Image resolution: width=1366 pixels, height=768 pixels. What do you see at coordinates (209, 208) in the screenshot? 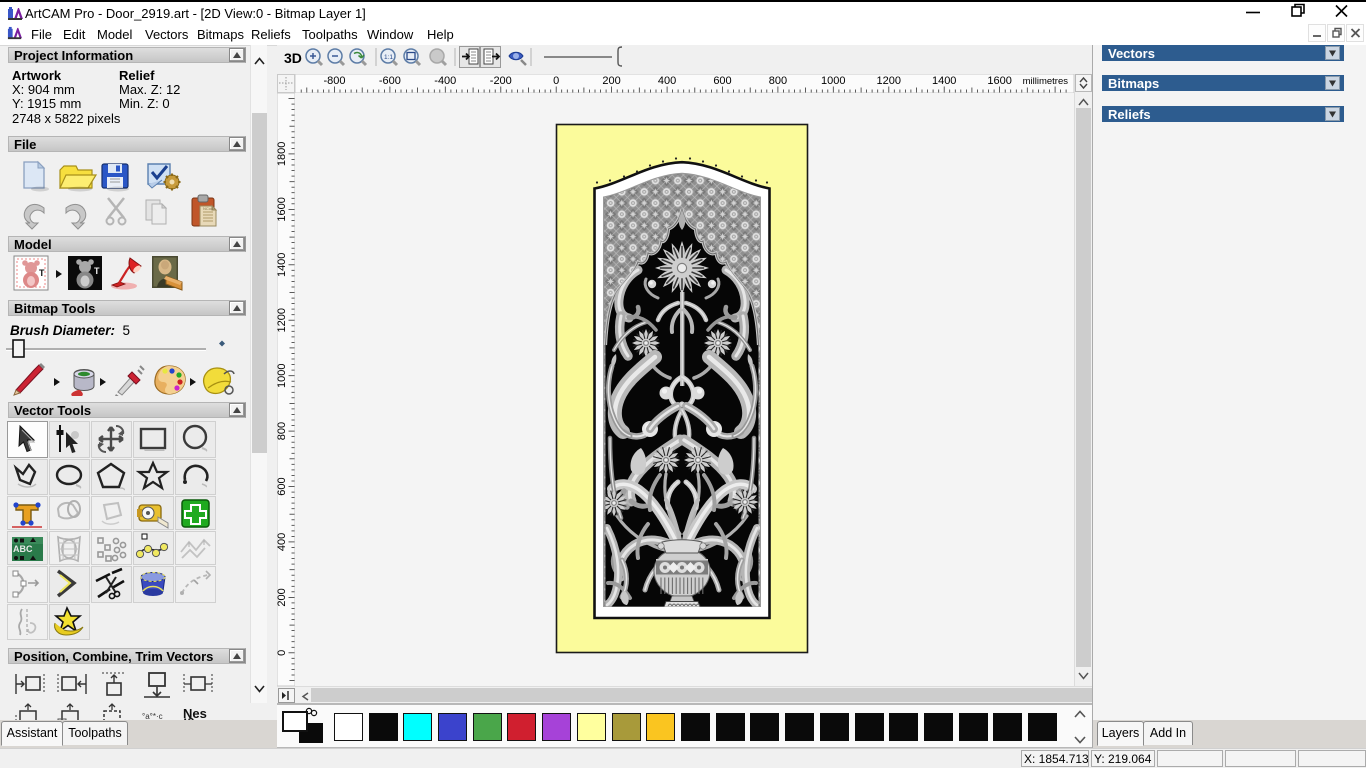
I see `svg-text: NCode` at bounding box center [209, 208].